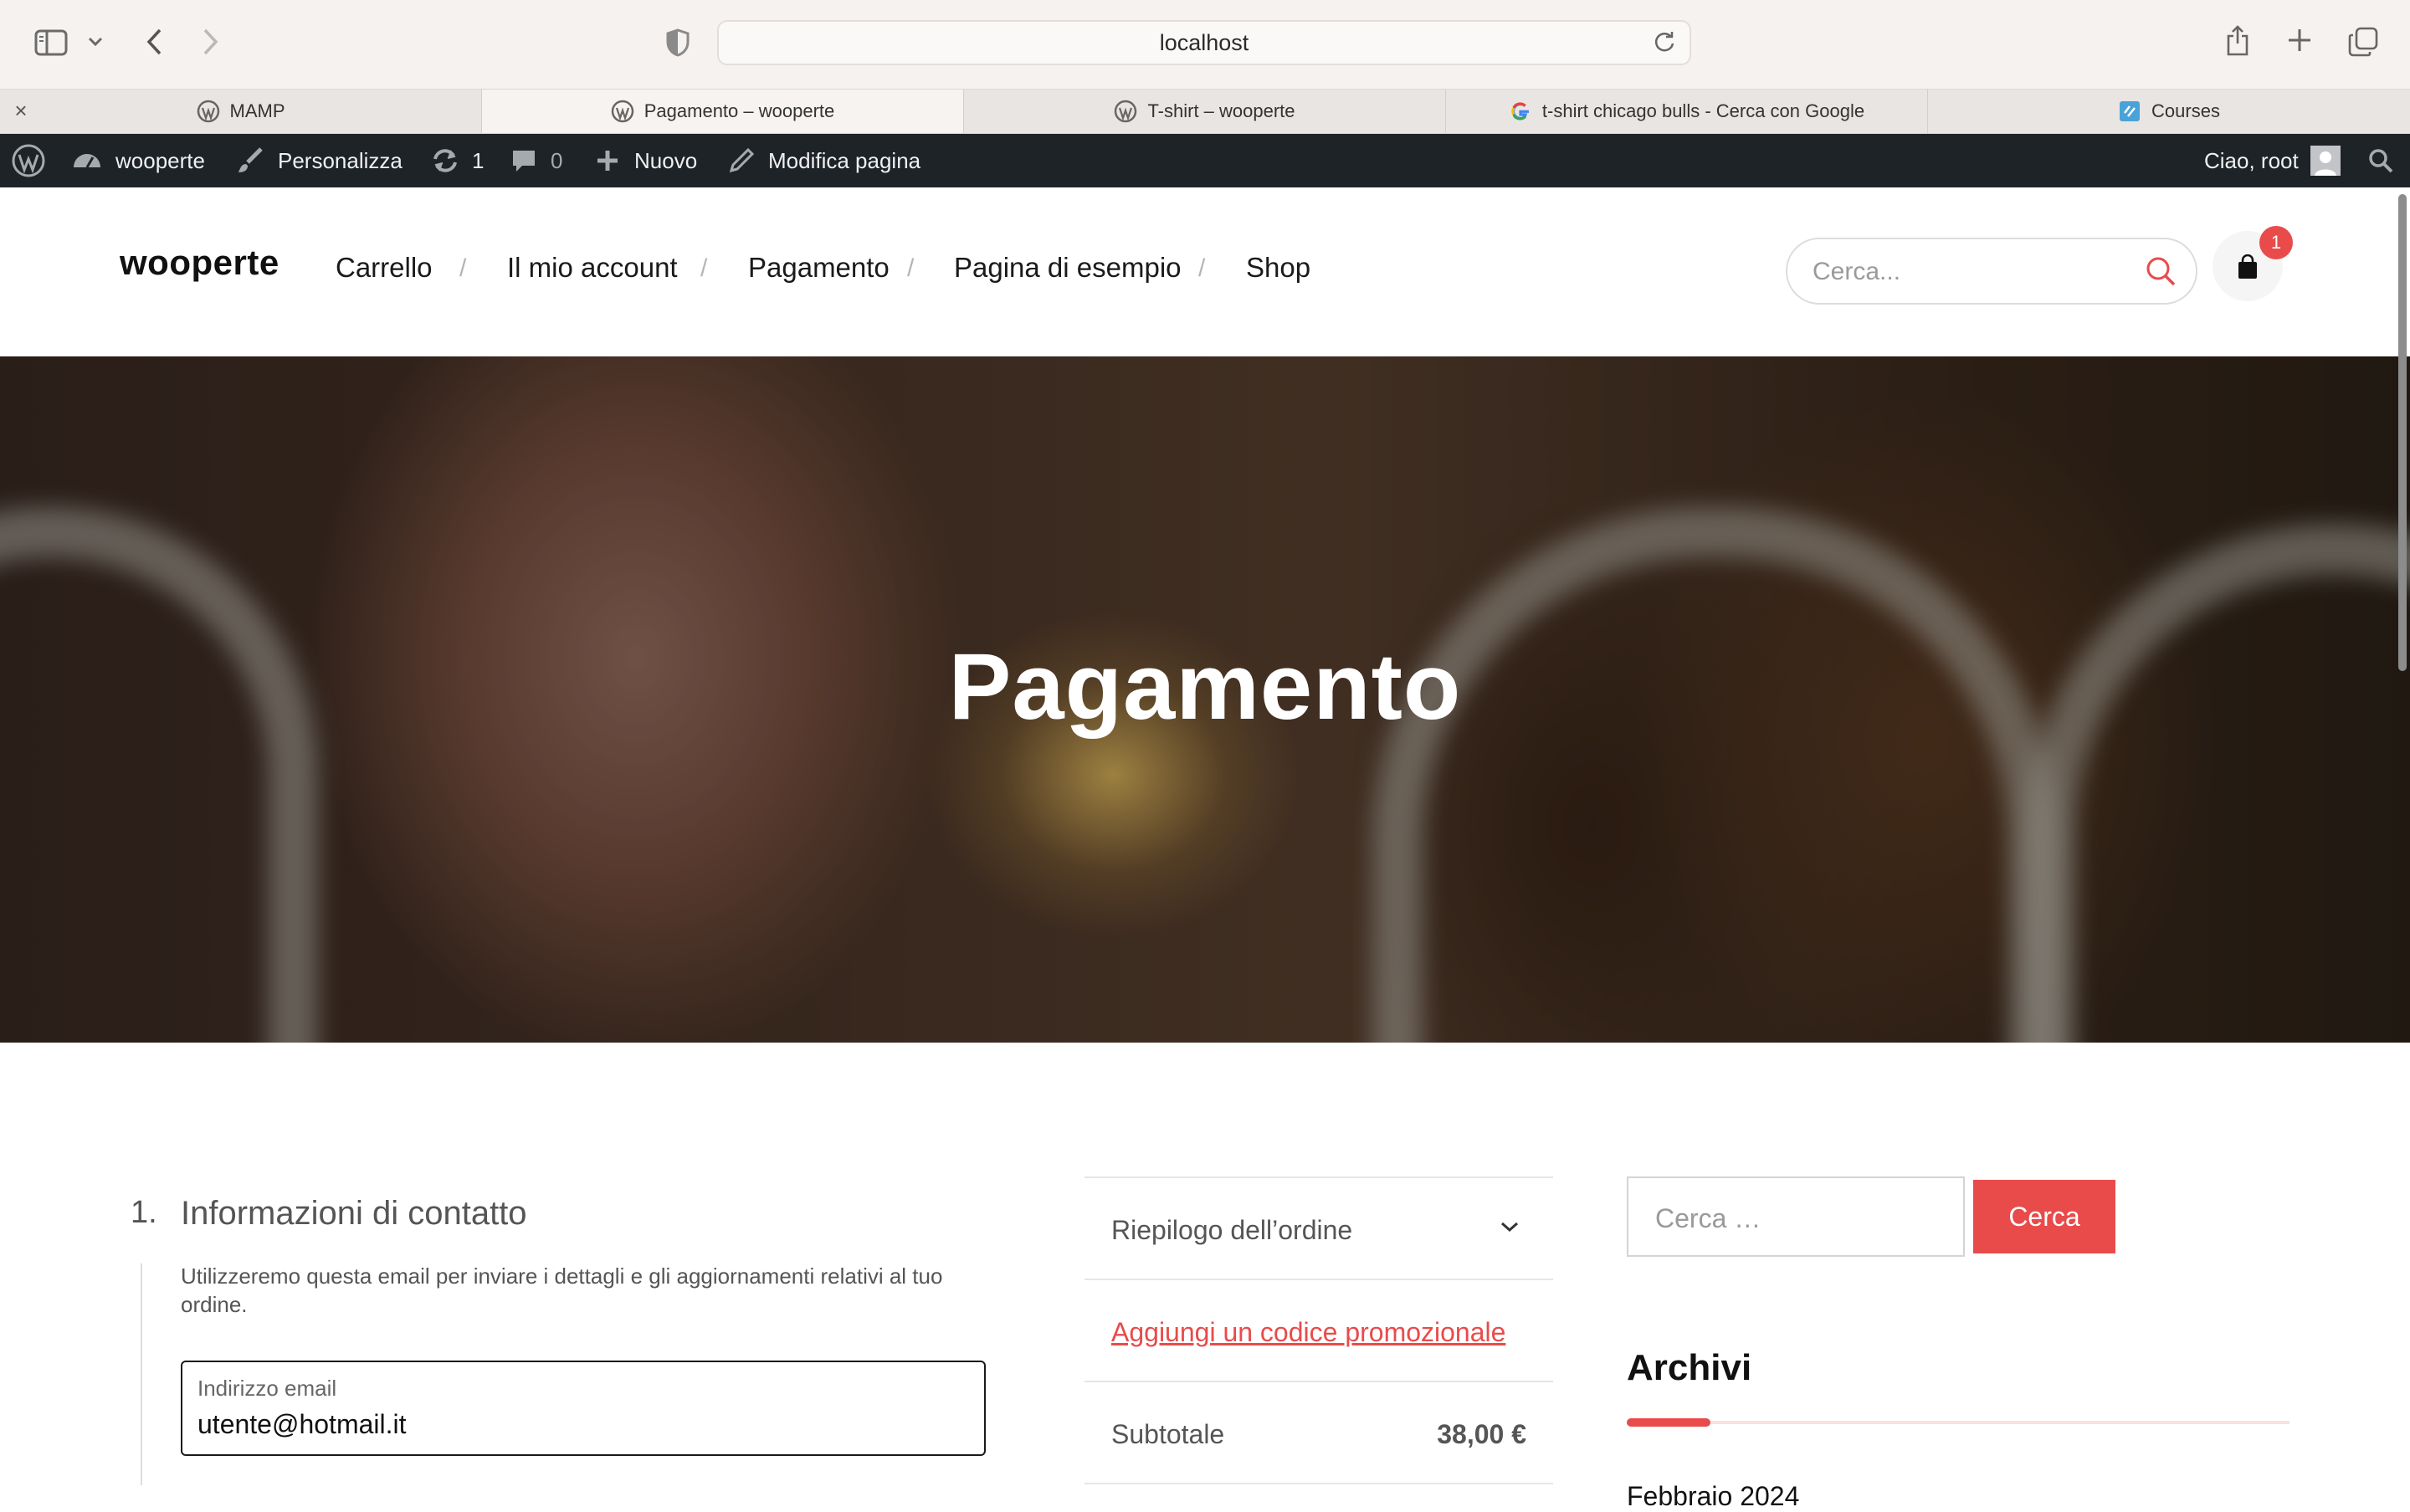 The height and width of the screenshot is (1512, 2410). I want to click on adminbar-new: Nuovo, so click(646, 160).